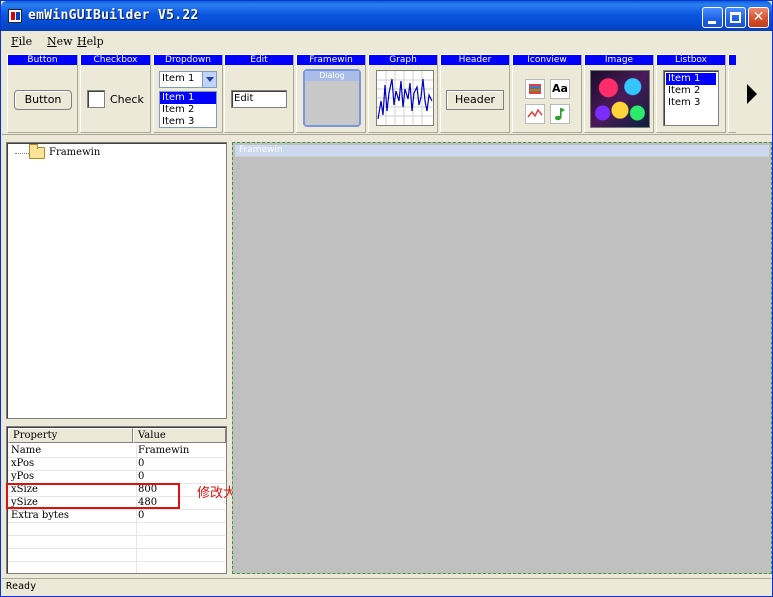  I want to click on tool-dropdown: Dropdown Item 1 Item 1 Item 2 Item 3, so click(188, 93).